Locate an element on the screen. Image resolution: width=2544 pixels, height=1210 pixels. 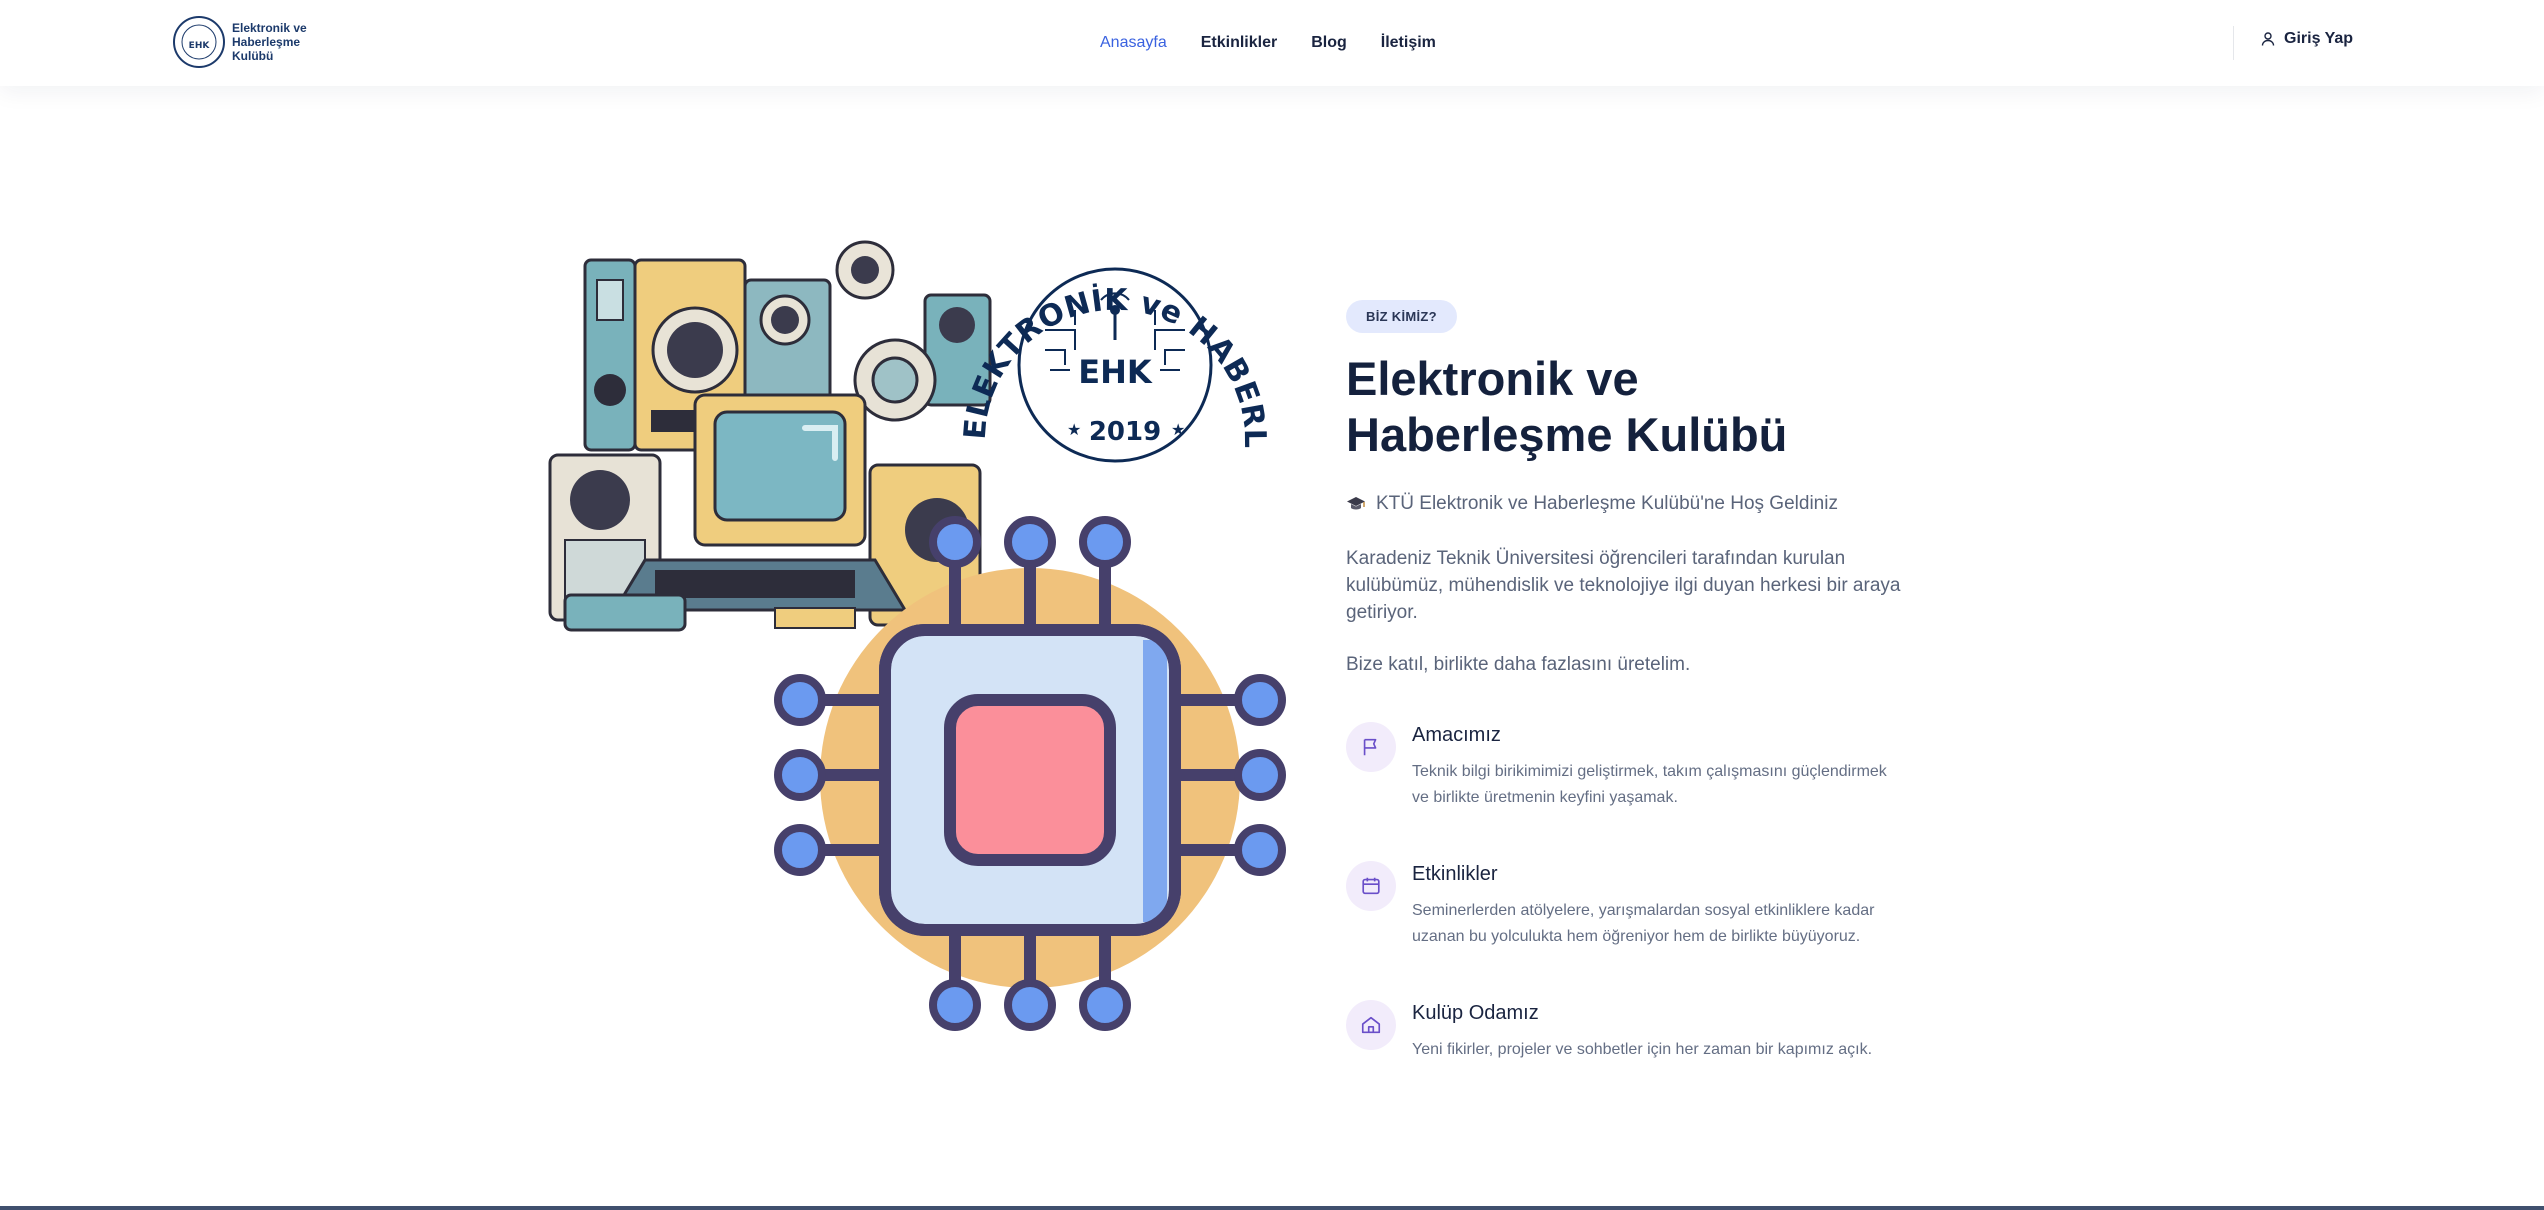
section-badge: BİZ KİMİZ? is located at coordinates (1401, 316).